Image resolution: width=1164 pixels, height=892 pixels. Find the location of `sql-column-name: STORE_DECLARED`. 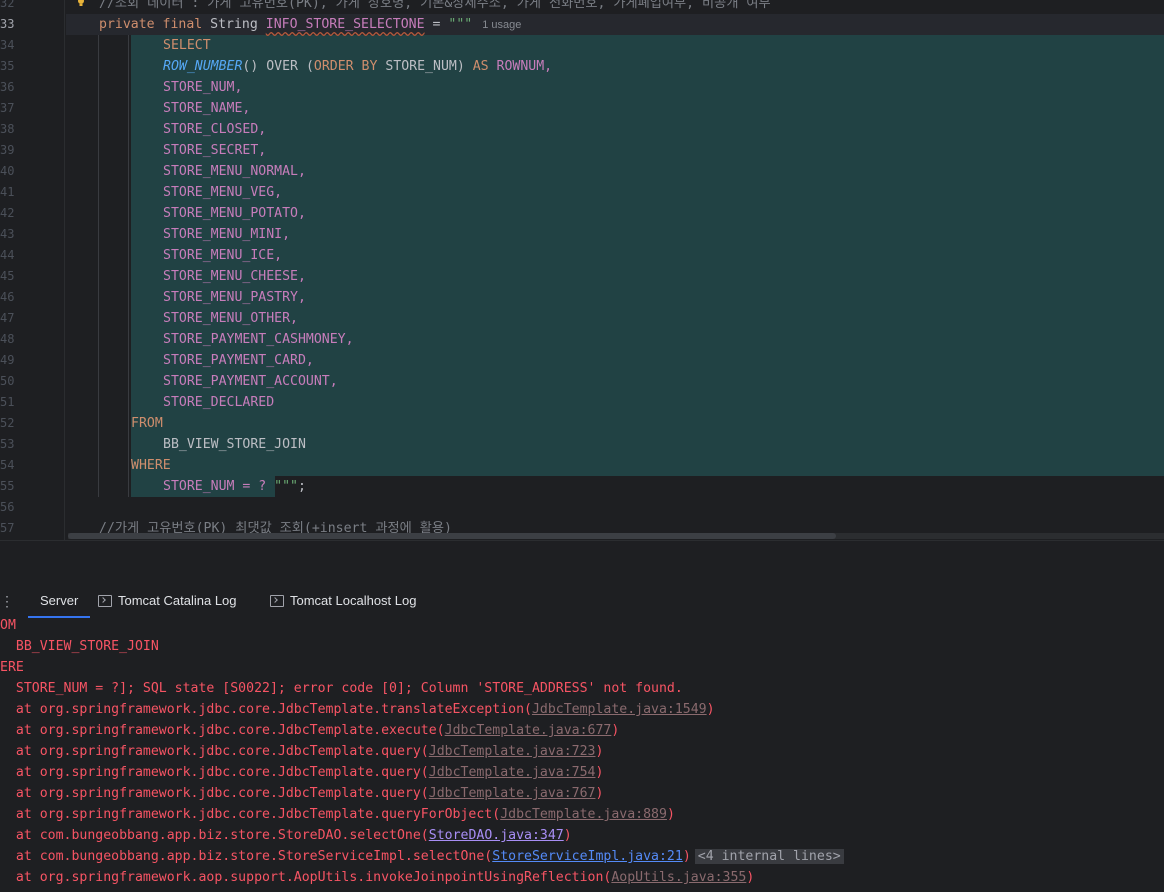

sql-column-name: STORE_DECLARED is located at coordinates (219, 402).